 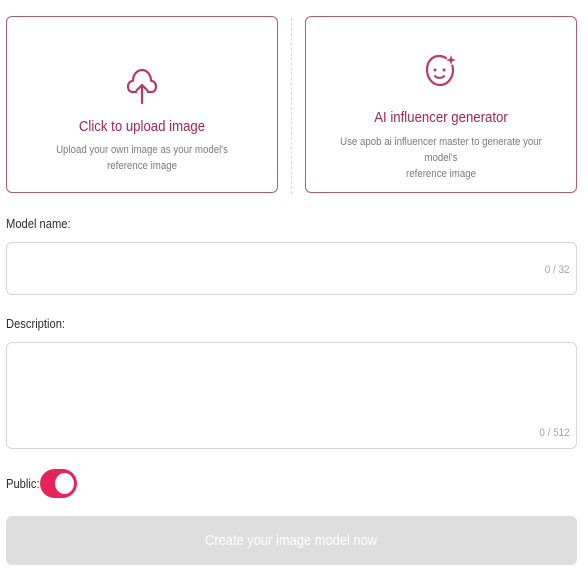 What do you see at coordinates (266, 268) in the screenshot?
I see `model-name-input` at bounding box center [266, 268].